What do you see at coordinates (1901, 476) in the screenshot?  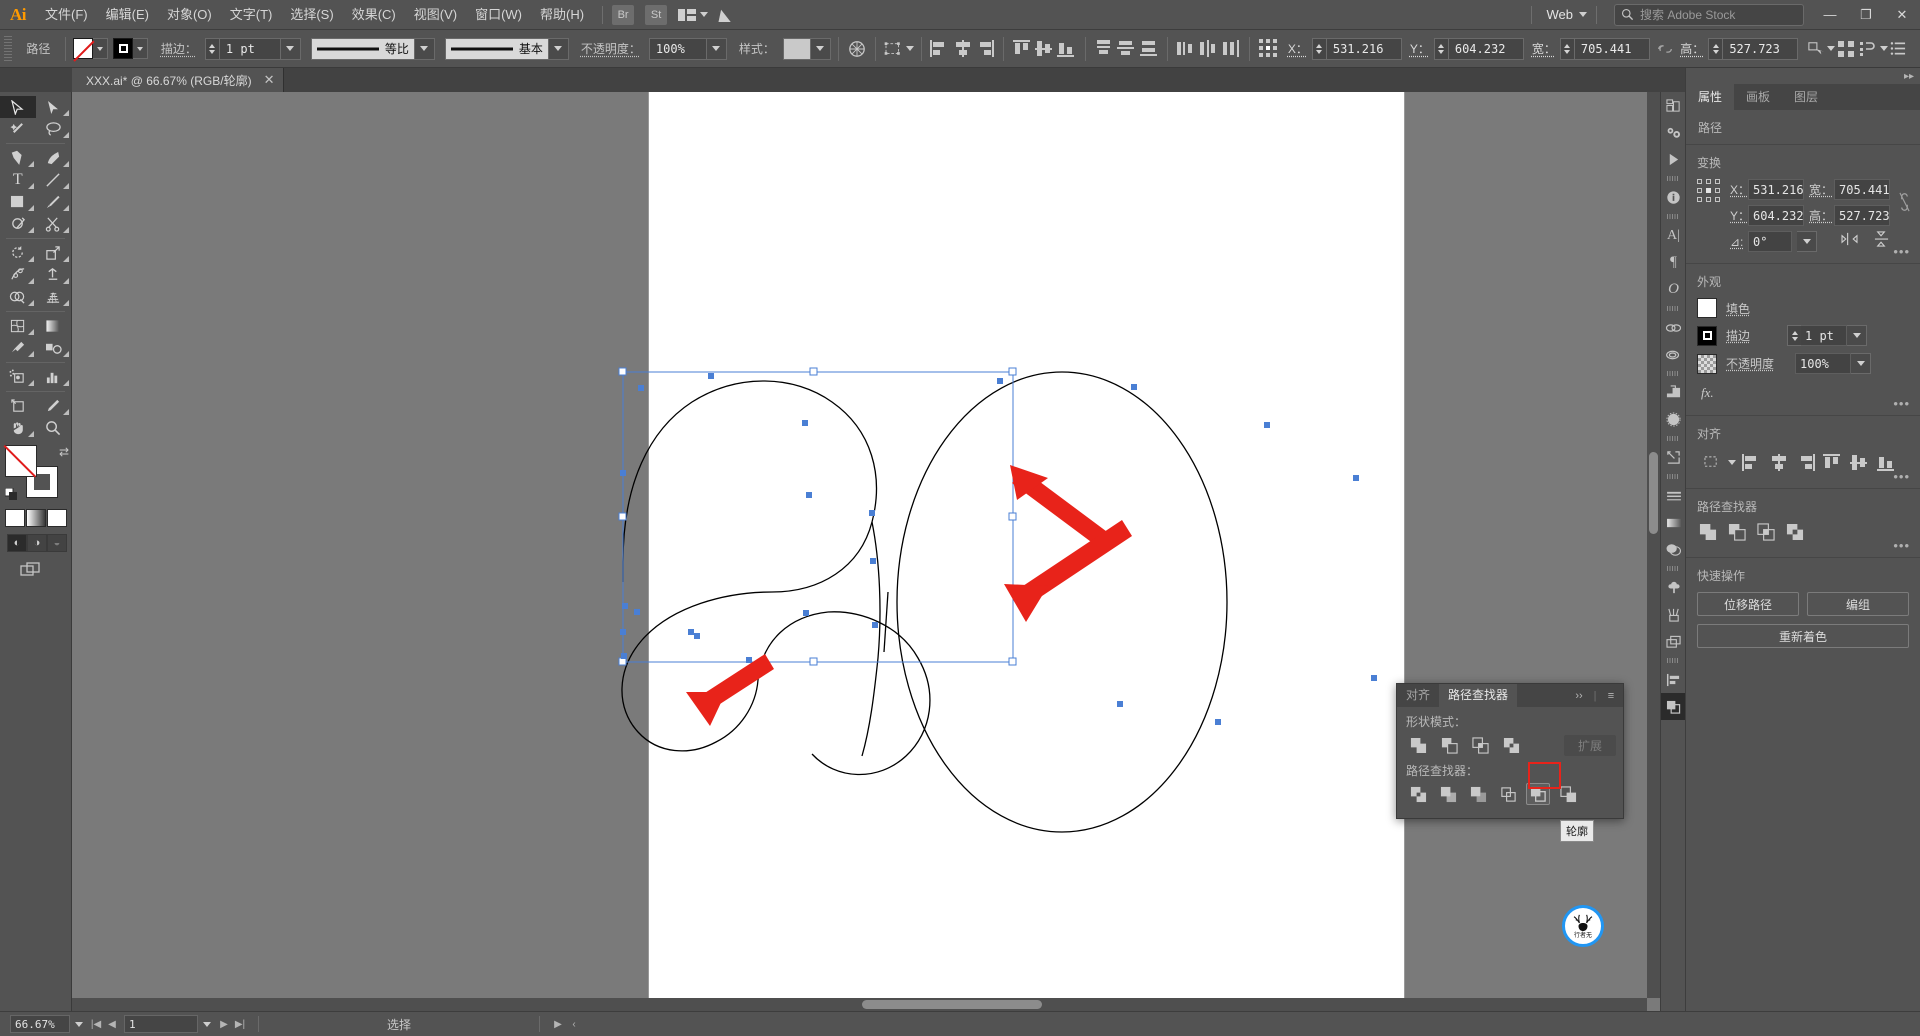 I see `align-more-options: •••` at bounding box center [1901, 476].